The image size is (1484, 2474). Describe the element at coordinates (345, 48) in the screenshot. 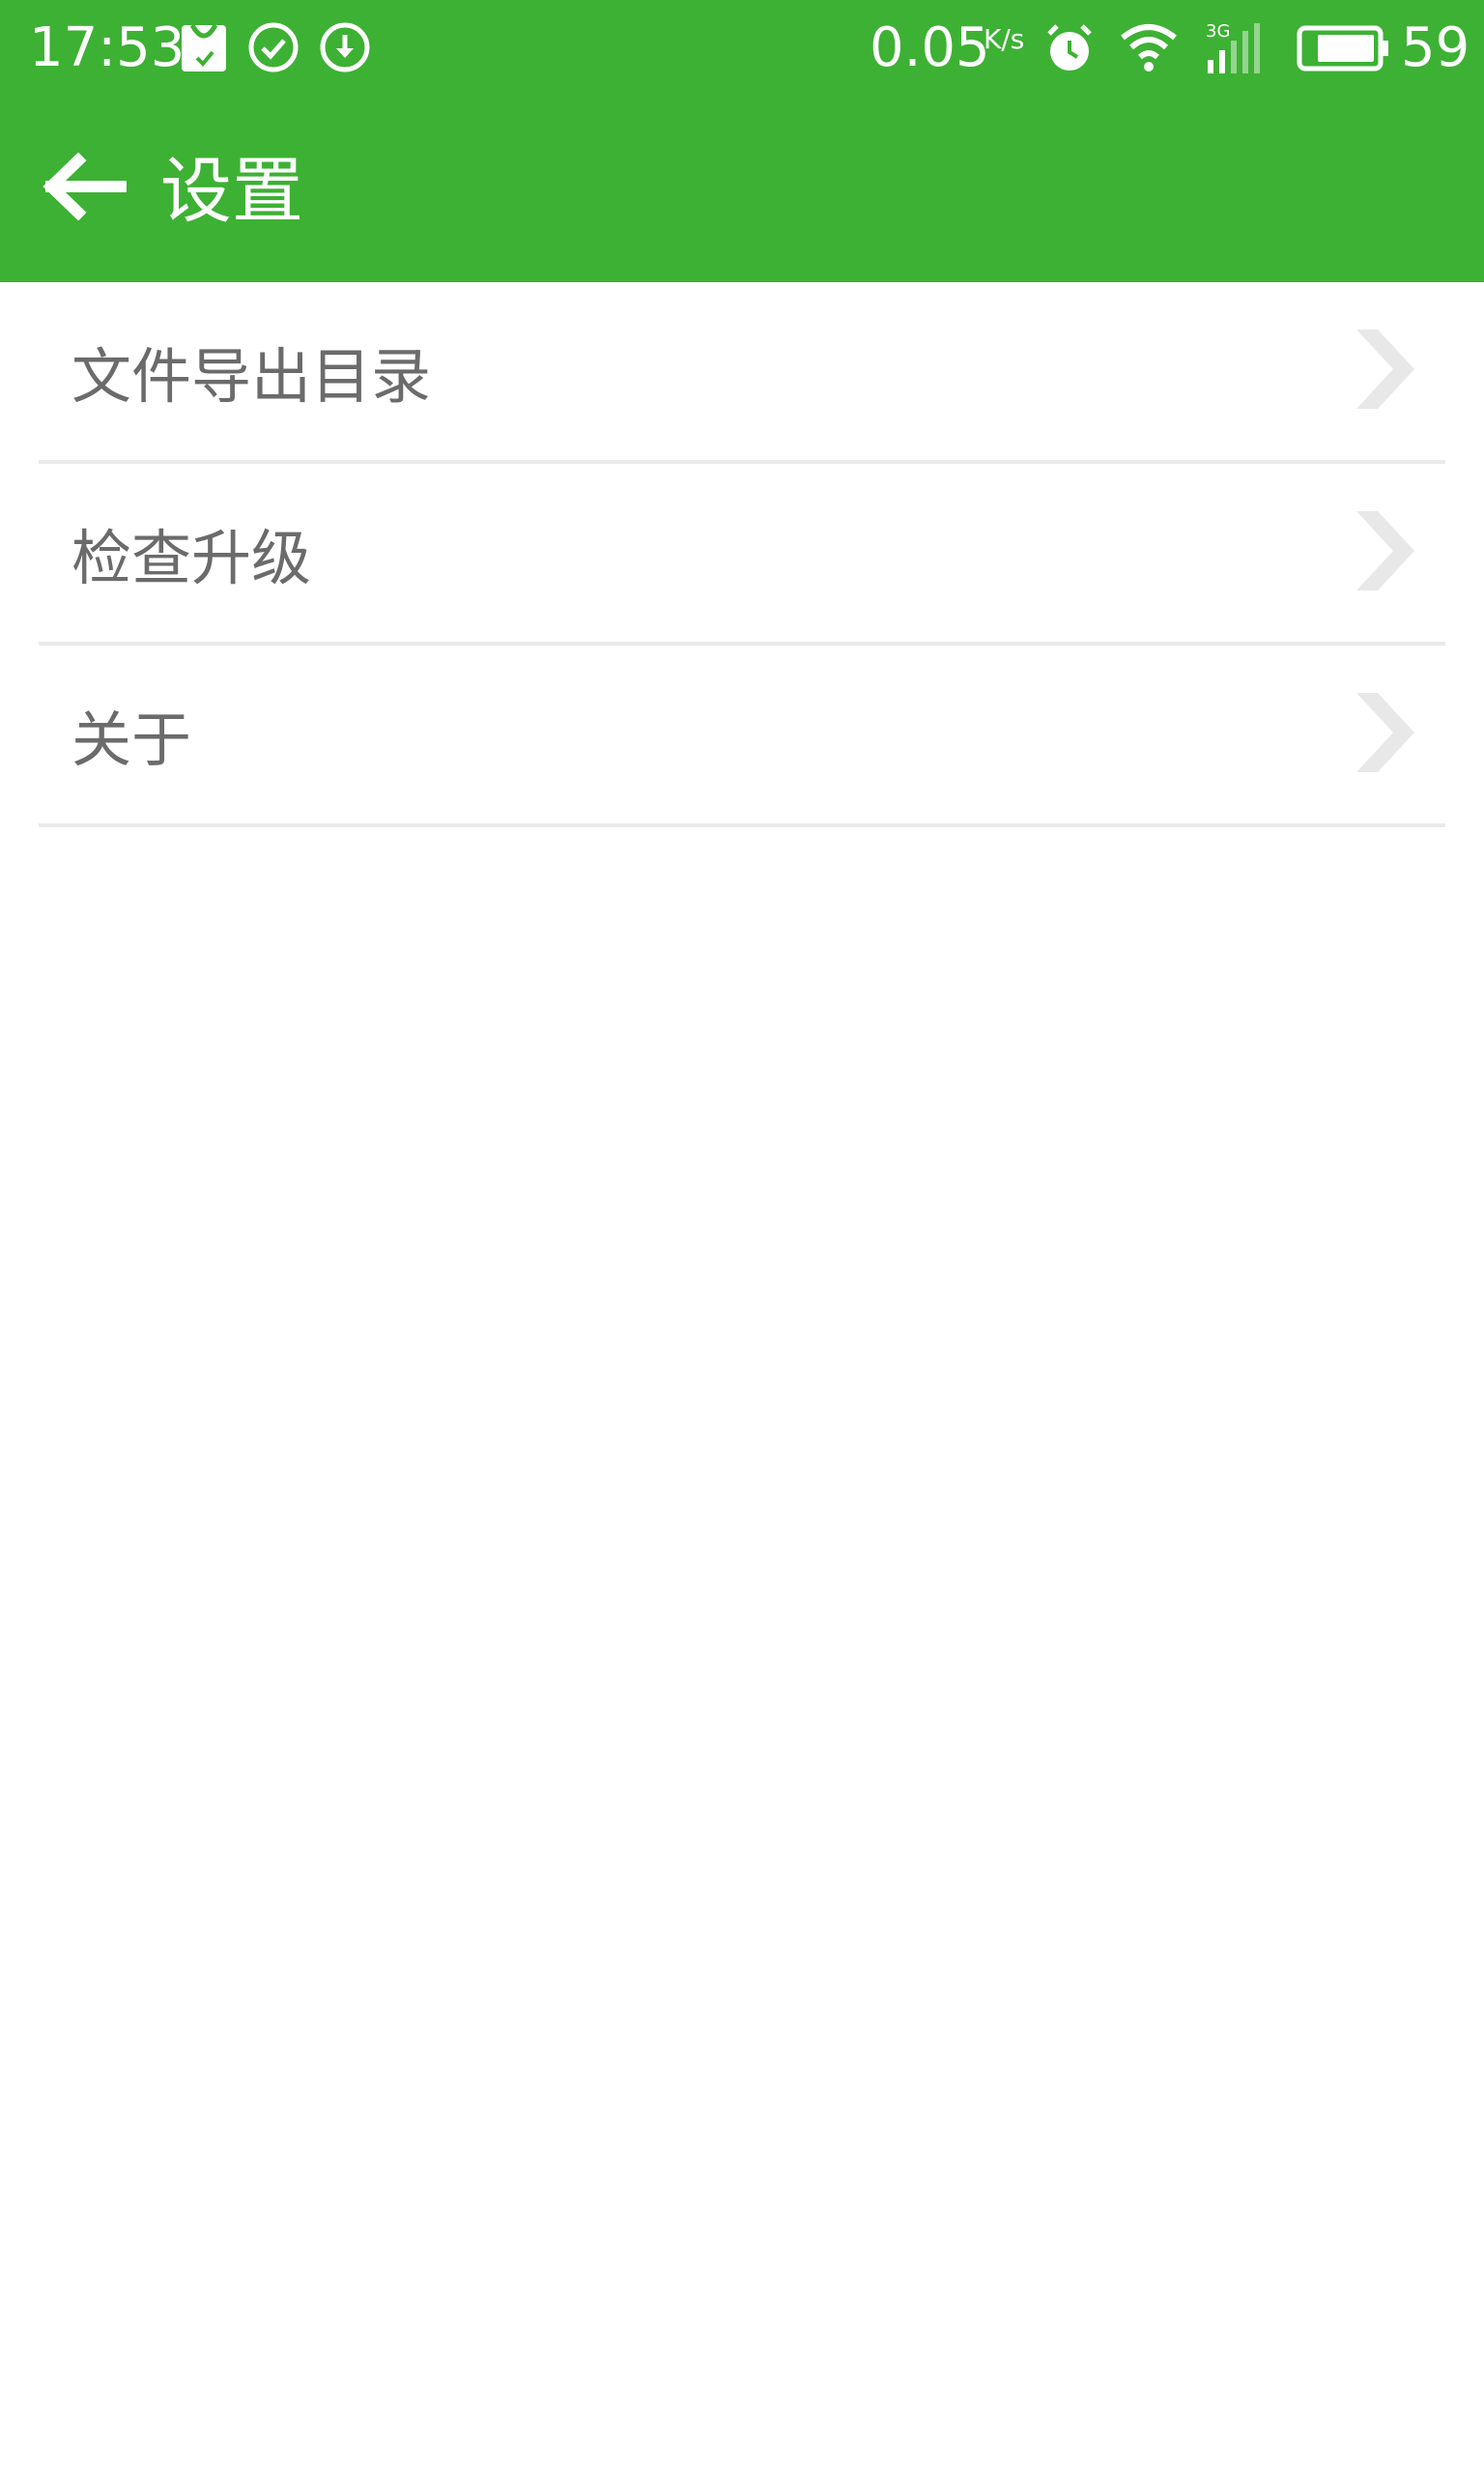

I see `download-circle-icon` at that location.